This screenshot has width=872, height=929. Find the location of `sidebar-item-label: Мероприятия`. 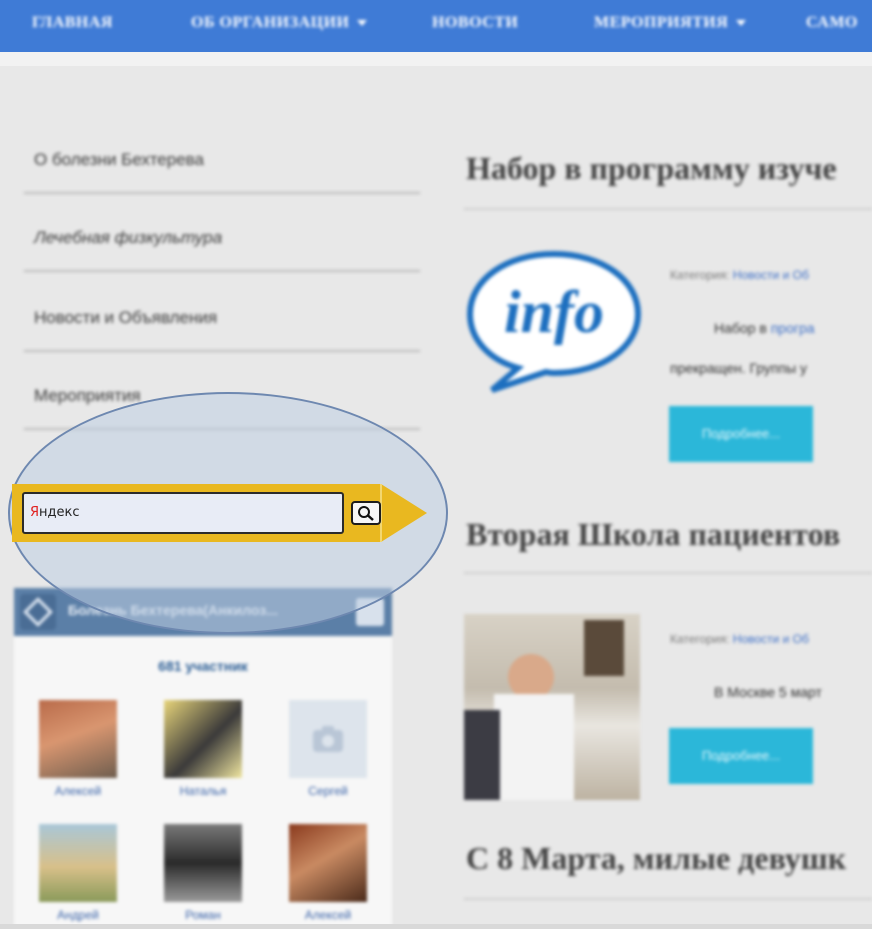

sidebar-item-label: Мероприятия is located at coordinates (87, 395).